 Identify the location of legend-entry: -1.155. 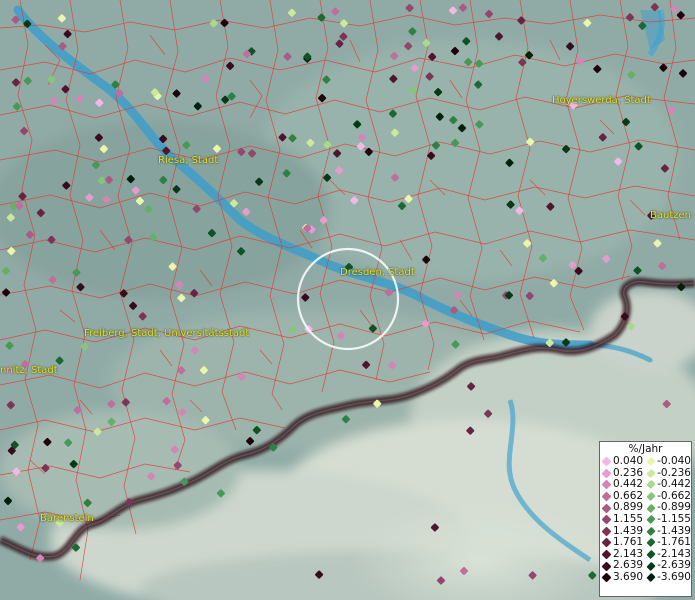
(668, 519).